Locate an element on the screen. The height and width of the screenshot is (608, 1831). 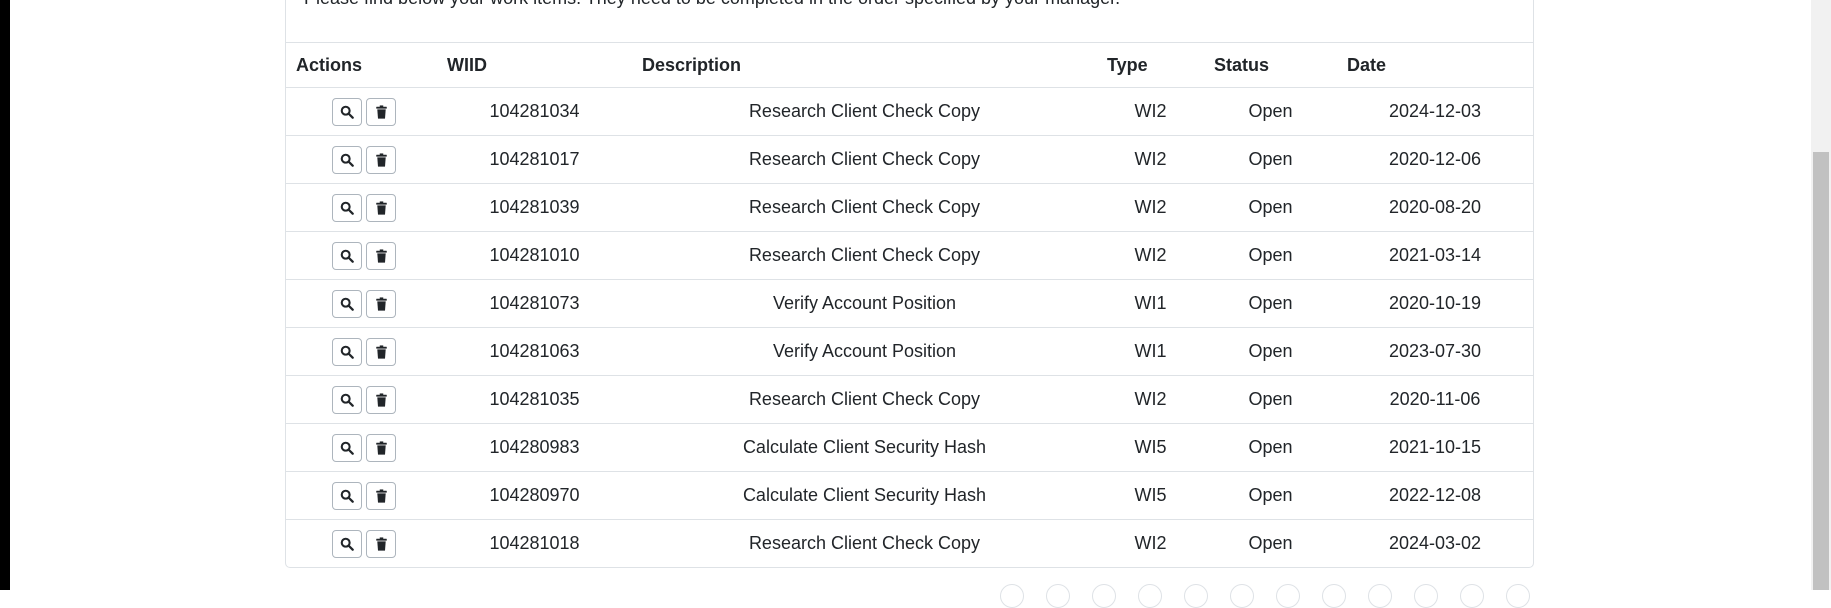
header-wiid: WIID is located at coordinates (534, 65).